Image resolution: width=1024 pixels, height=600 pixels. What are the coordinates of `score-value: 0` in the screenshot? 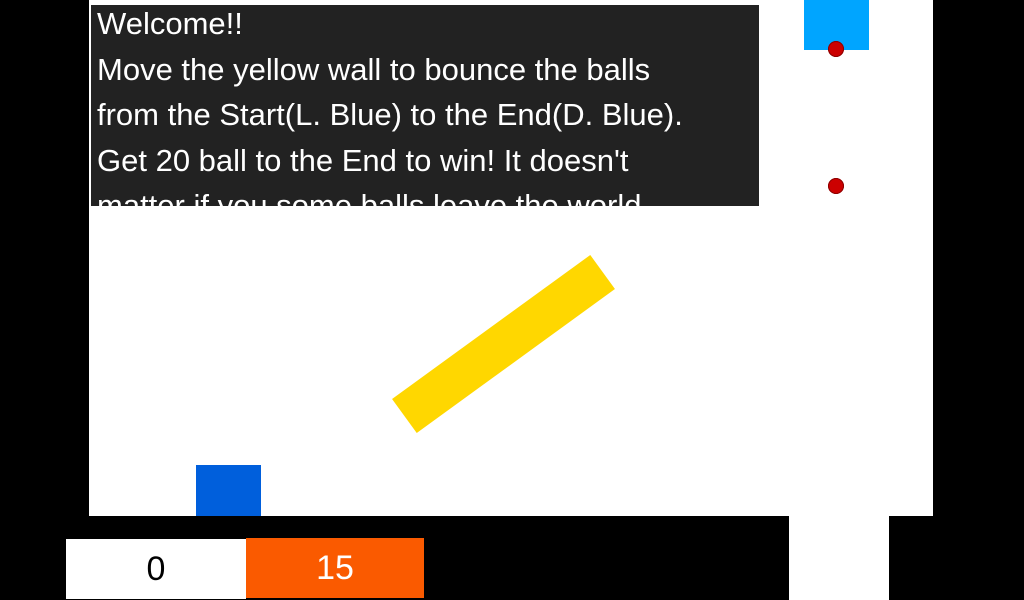 It's located at (156, 568).